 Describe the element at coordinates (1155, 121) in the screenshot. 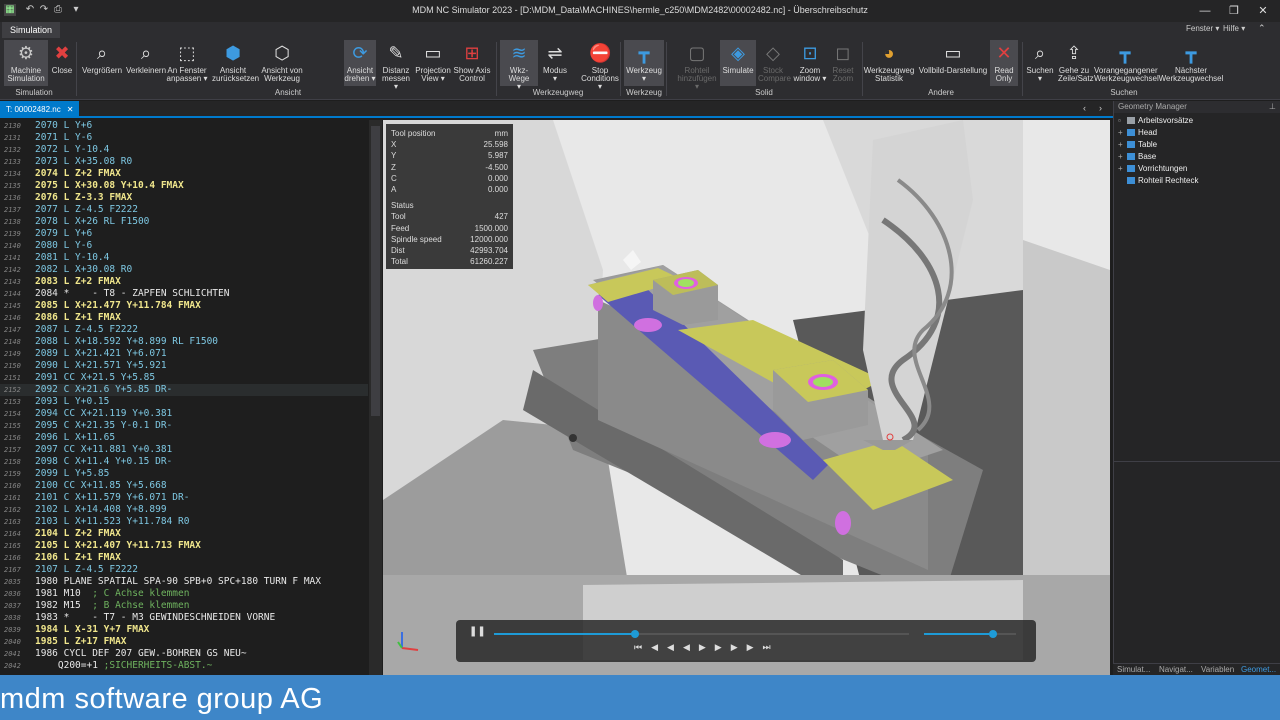

I see `geometry-tree-item: ▫ Arbeitsvorsätze` at that location.